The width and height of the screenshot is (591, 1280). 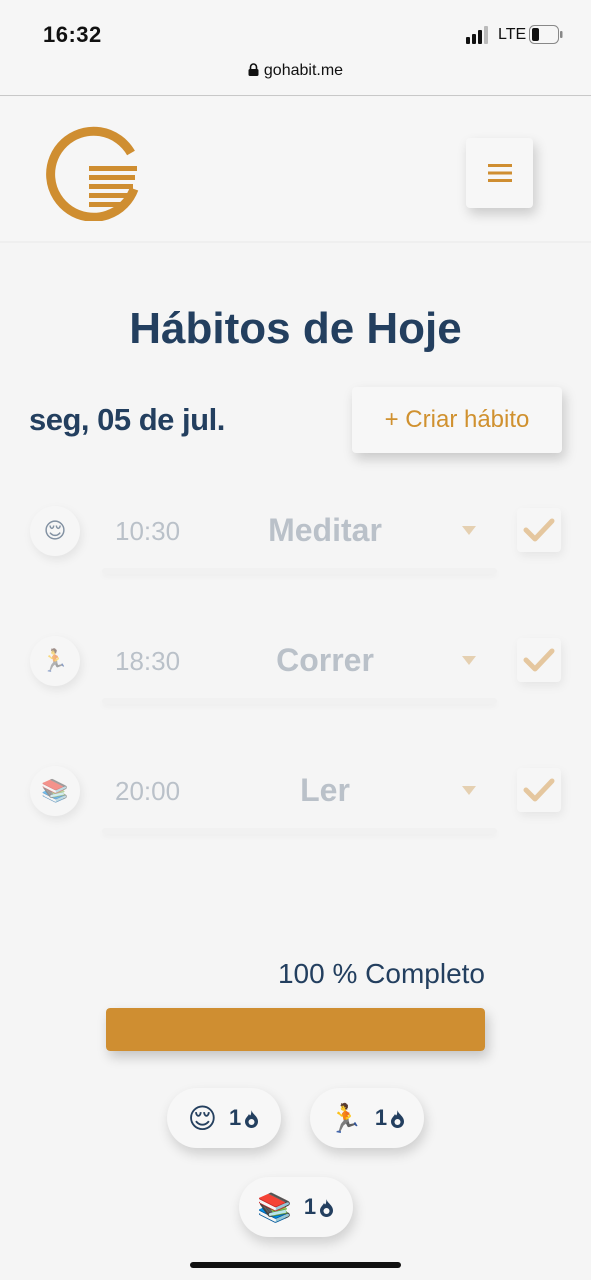 I want to click on streak-badge: 🏃 1, so click(x=367, y=1118).